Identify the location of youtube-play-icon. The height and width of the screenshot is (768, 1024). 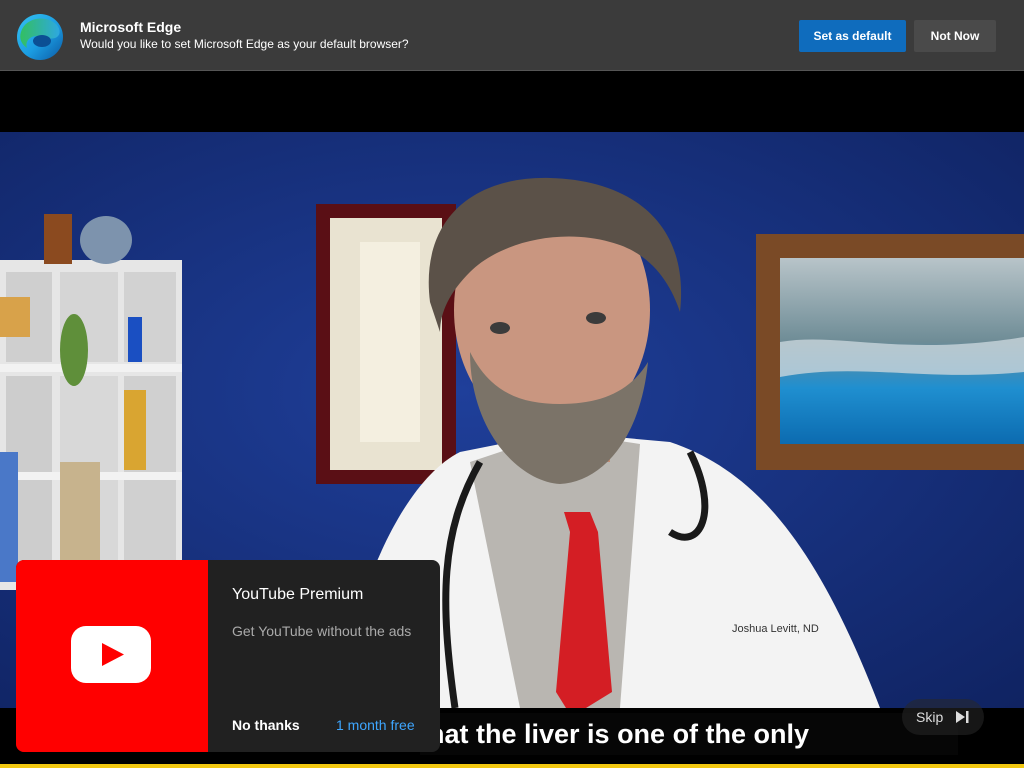
(111, 654).